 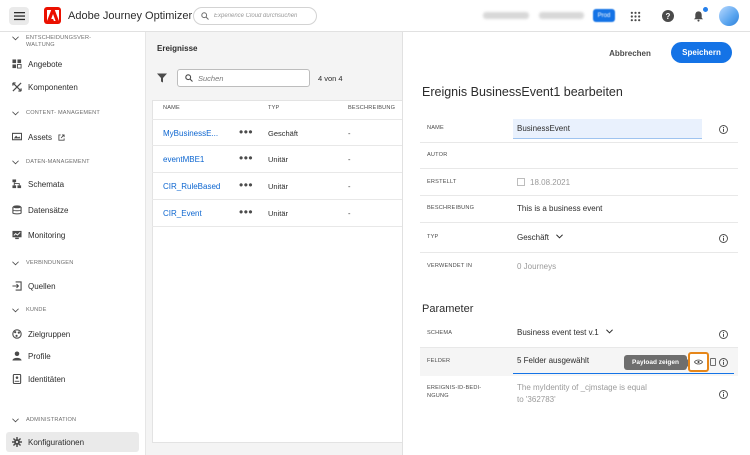 I want to click on nav-section-label: ADMINISTRATION, so click(x=51, y=420).